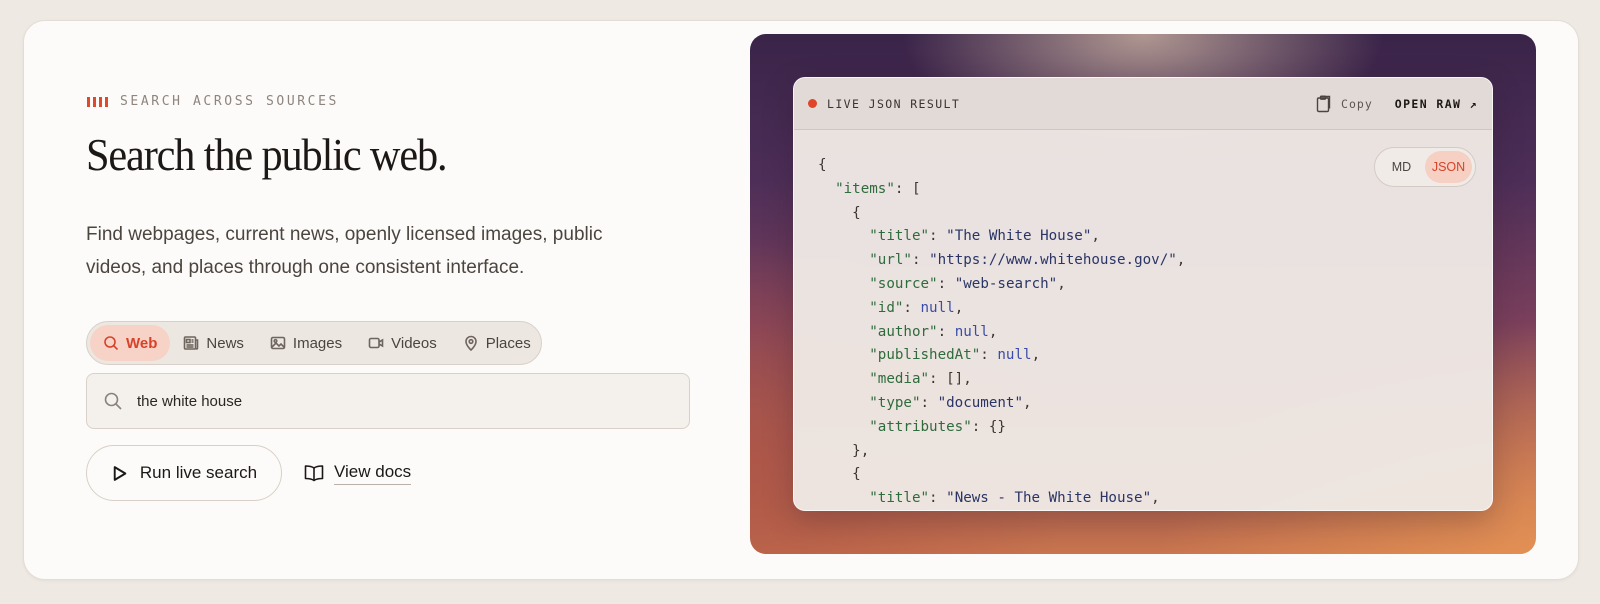 The height and width of the screenshot is (604, 1600). What do you see at coordinates (955, 379) in the screenshot?
I see `json-value-media: []` at bounding box center [955, 379].